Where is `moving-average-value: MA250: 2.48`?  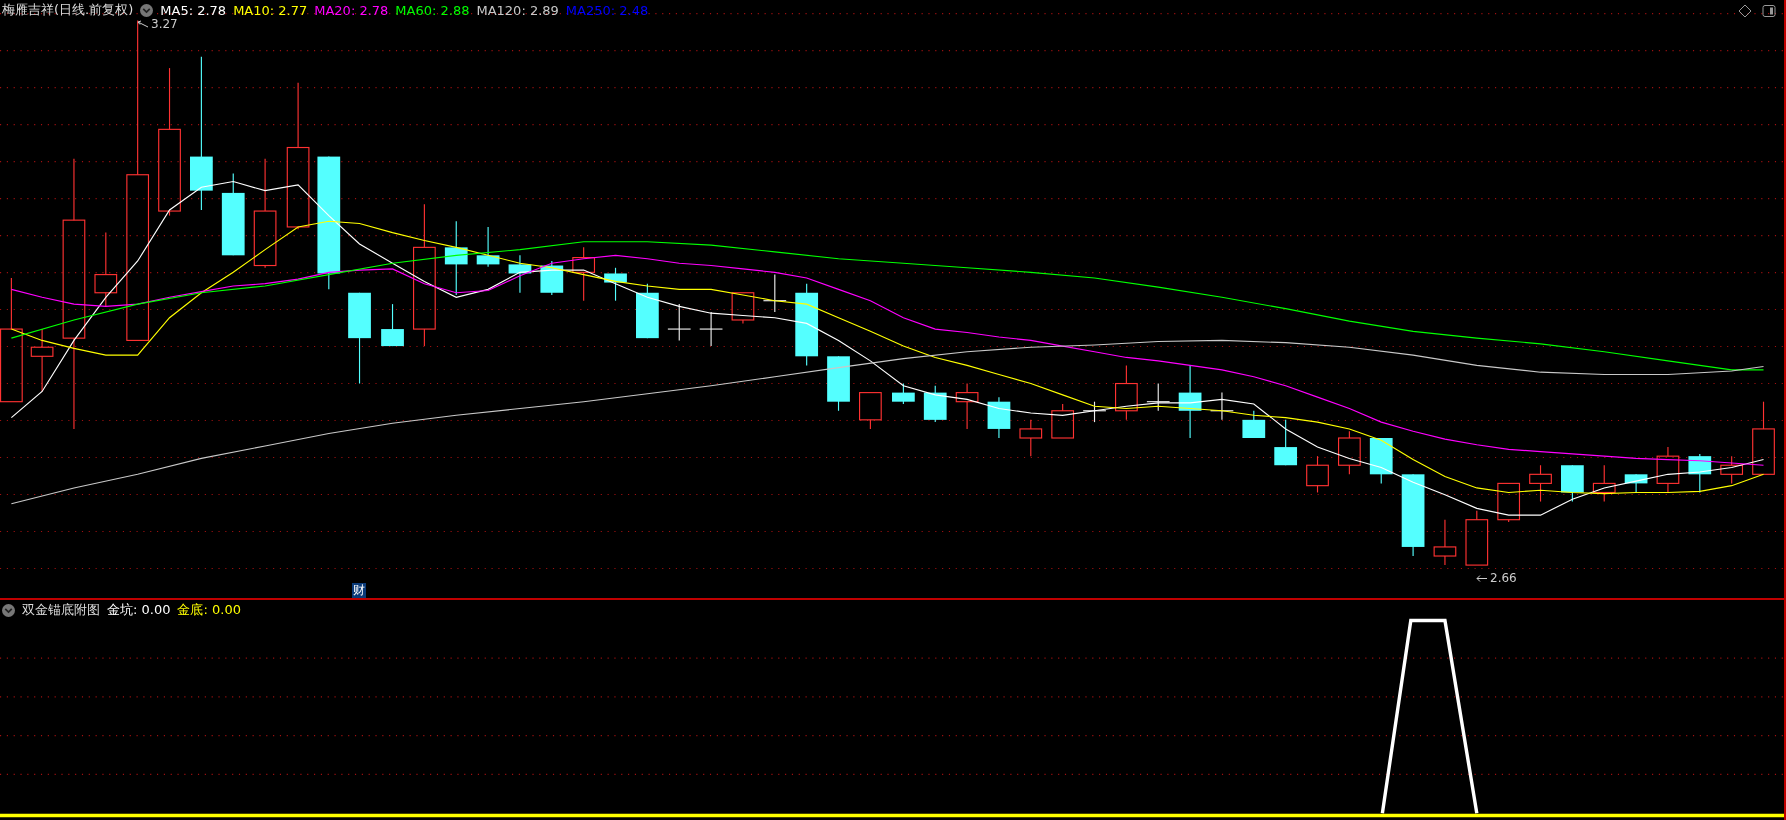 moving-average-value: MA250: 2.48 is located at coordinates (607, 10).